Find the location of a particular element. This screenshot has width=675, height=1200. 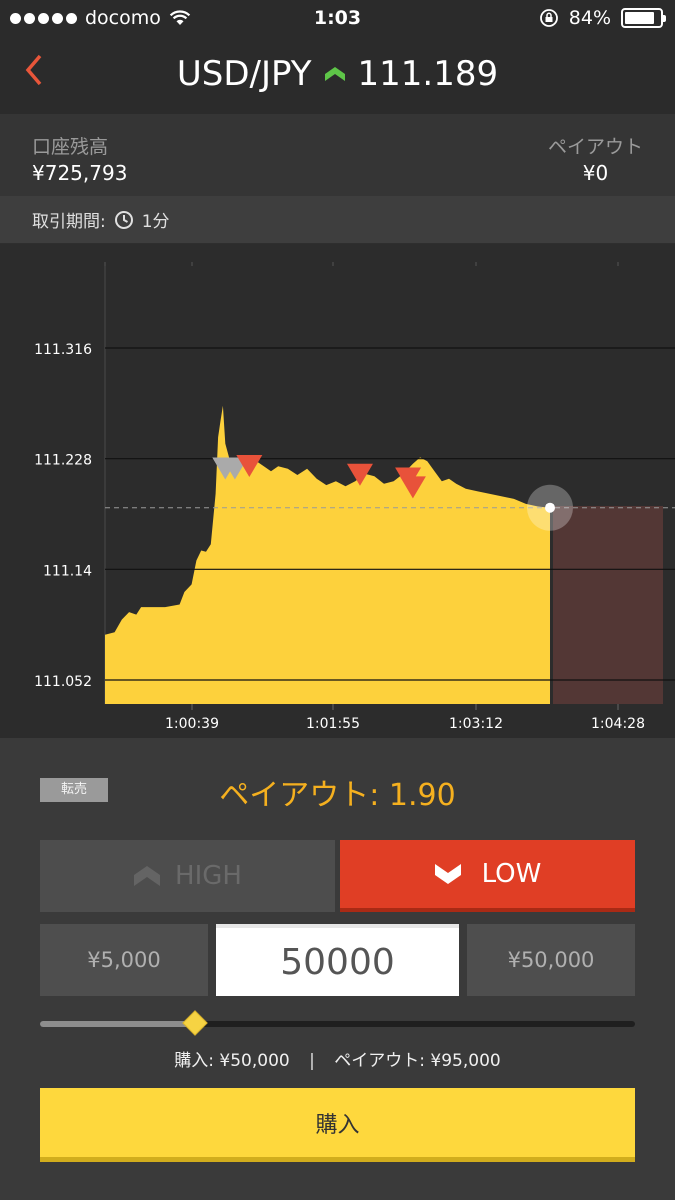

amount-slider is located at coordinates (337, 1023).